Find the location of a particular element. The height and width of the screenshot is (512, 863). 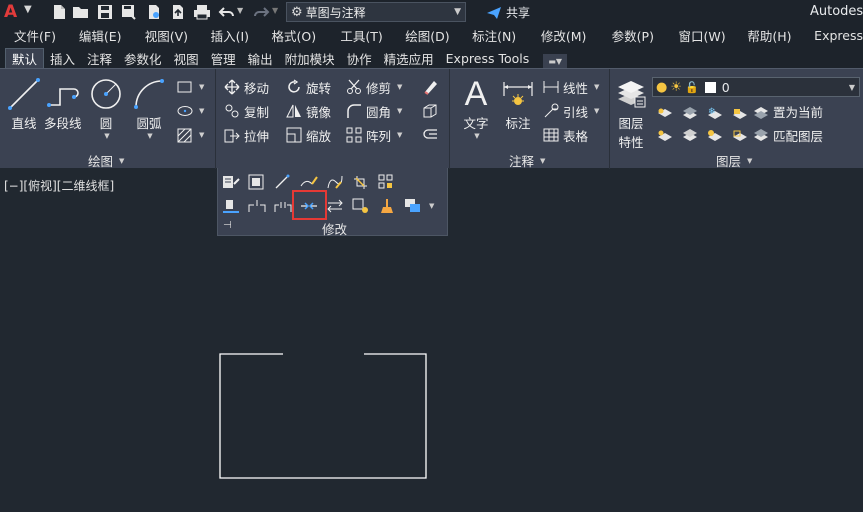

edit-hatch-icon is located at coordinates (361, 182).